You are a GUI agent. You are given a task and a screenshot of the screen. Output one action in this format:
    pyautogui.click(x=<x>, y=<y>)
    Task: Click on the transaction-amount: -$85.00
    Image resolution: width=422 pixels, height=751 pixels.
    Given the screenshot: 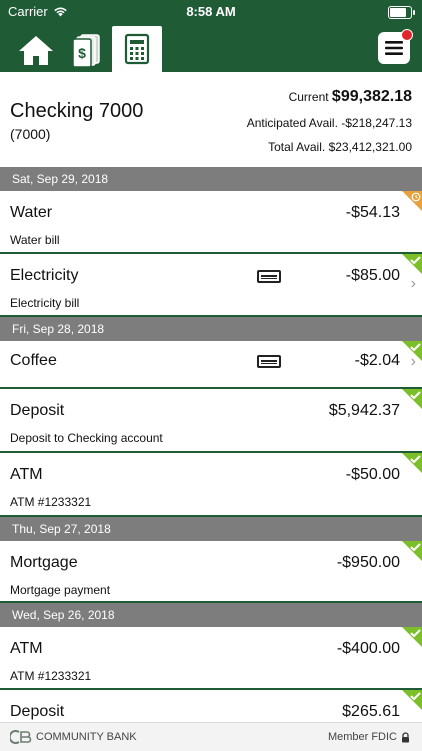 What is the action you would take?
    pyautogui.click(x=372, y=275)
    